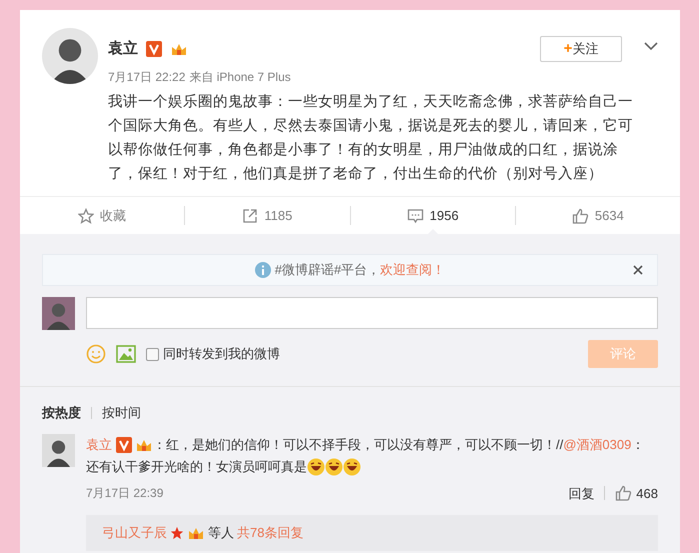 Image resolution: width=699 pixels, height=553 pixels. I want to click on post-text: 我讲一个娱乐圈的鬼故事：一些女明星为了红，天天吃斋念佛，求菩萨给自己一个国际大角色。有些人，尽然去泰国请小鬼，据说是死去的婴儿，请回来，它可以帮你做任何事，角色都是小事了！有的女明星，用尸油做成的口红，据说涂了，保红！对于红，他们真是拼了老命了，付出生命的代价（别对号入座）, so click(371, 138).